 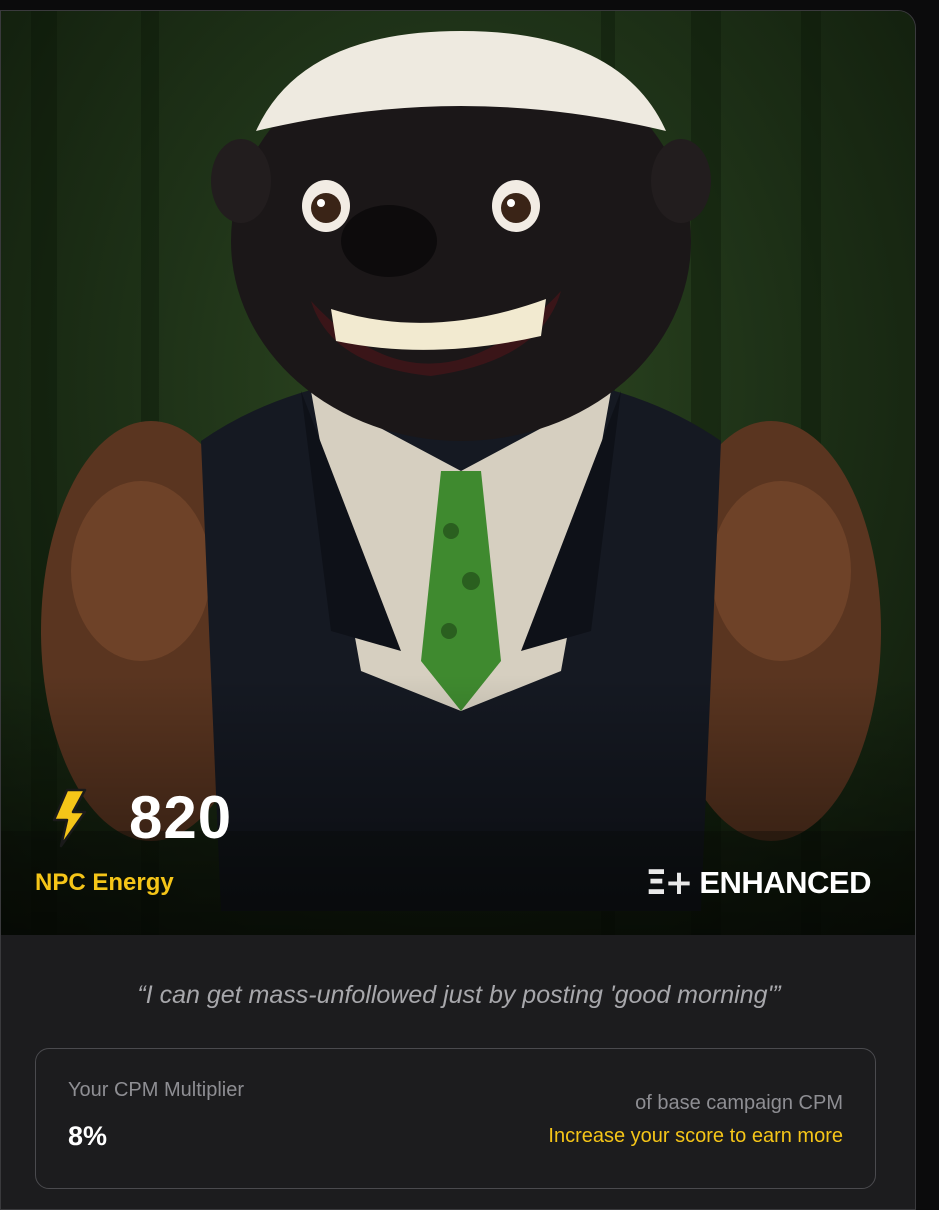 I want to click on enhanced-badge: Ξ+ ENHANCED, so click(x=758, y=883).